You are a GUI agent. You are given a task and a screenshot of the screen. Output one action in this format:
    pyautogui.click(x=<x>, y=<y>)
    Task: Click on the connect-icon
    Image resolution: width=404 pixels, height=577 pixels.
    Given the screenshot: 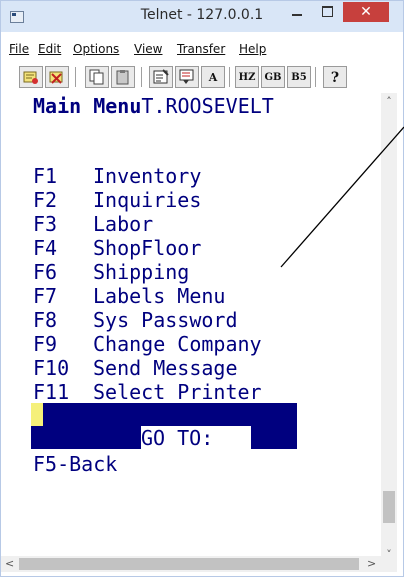 What is the action you would take?
    pyautogui.click(x=30, y=77)
    